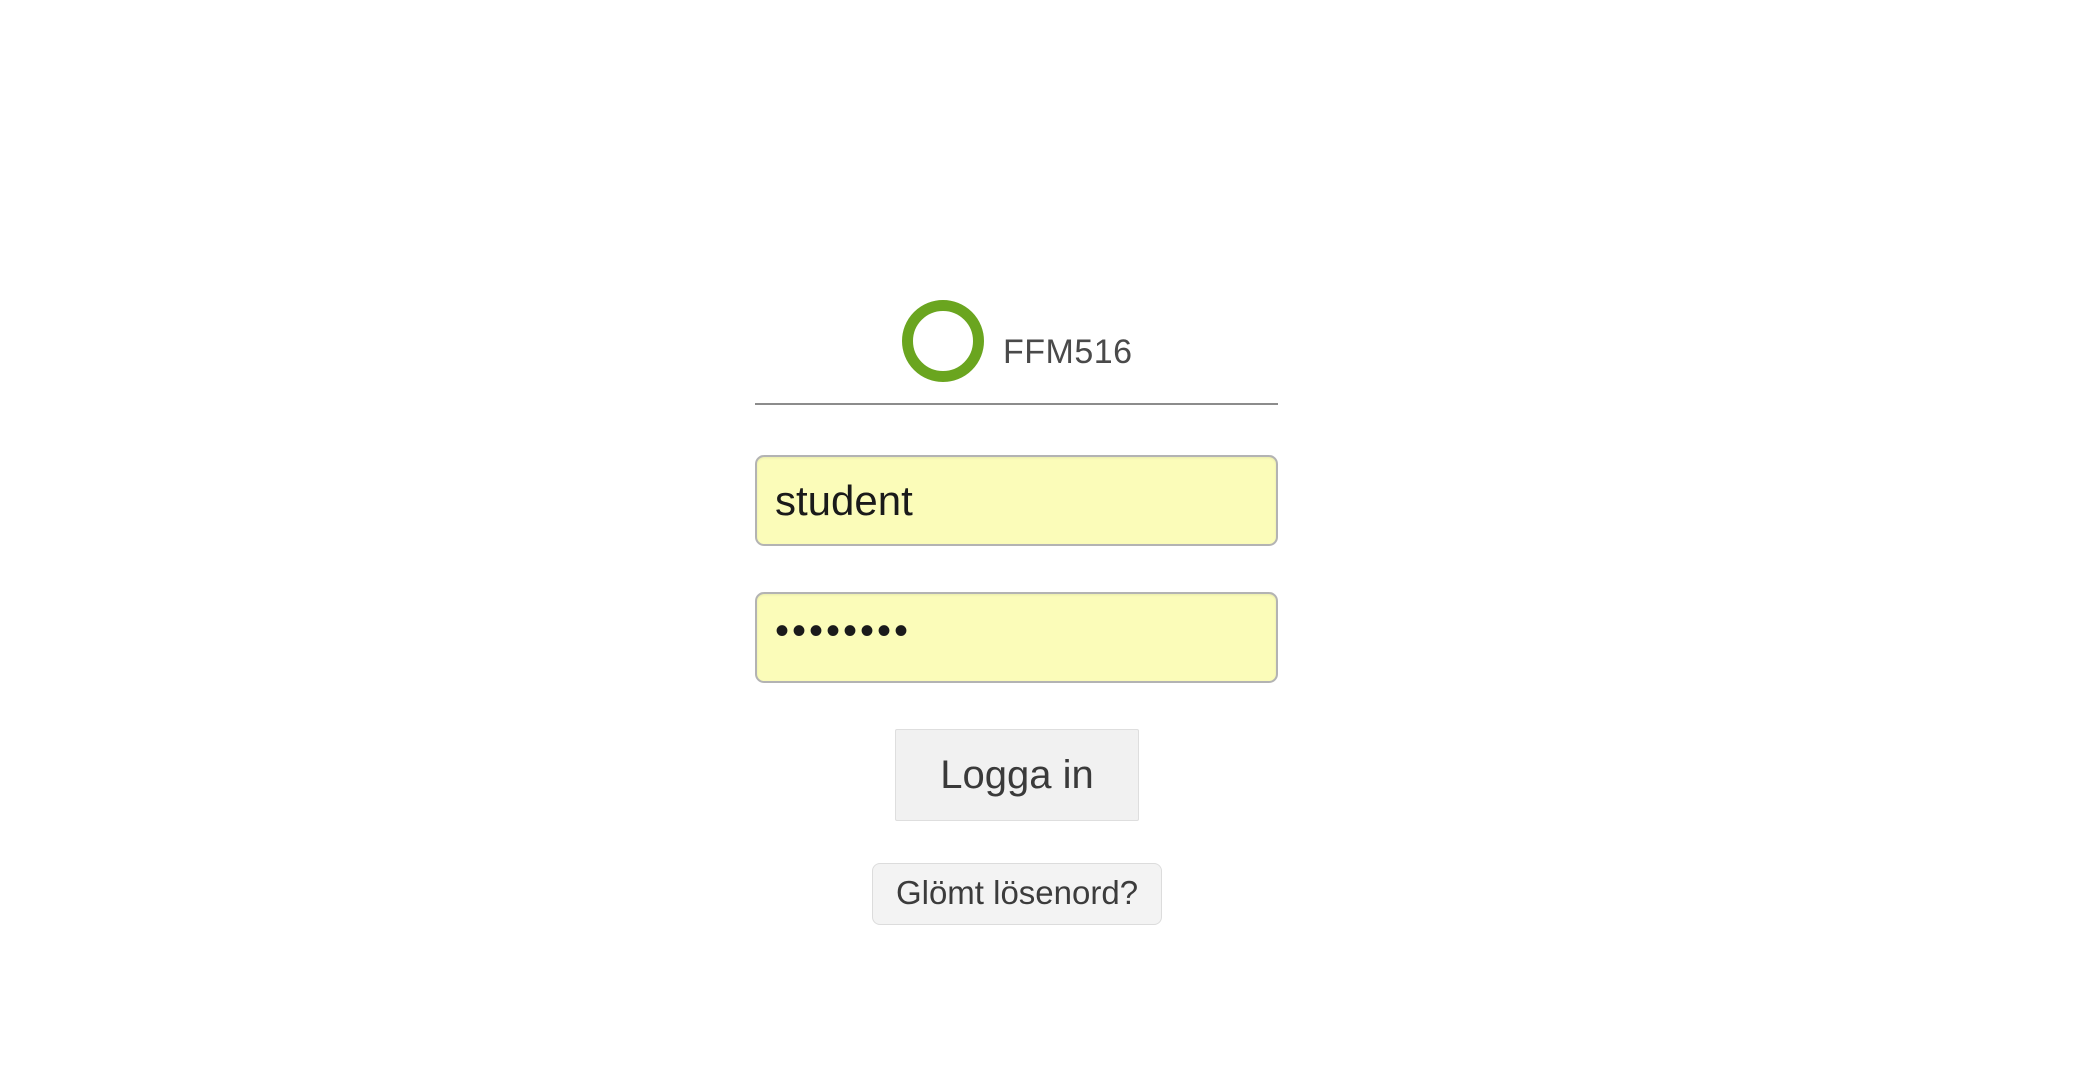 This screenshot has width=2079, height=1089. What do you see at coordinates (1016, 500) in the screenshot?
I see `username-input` at bounding box center [1016, 500].